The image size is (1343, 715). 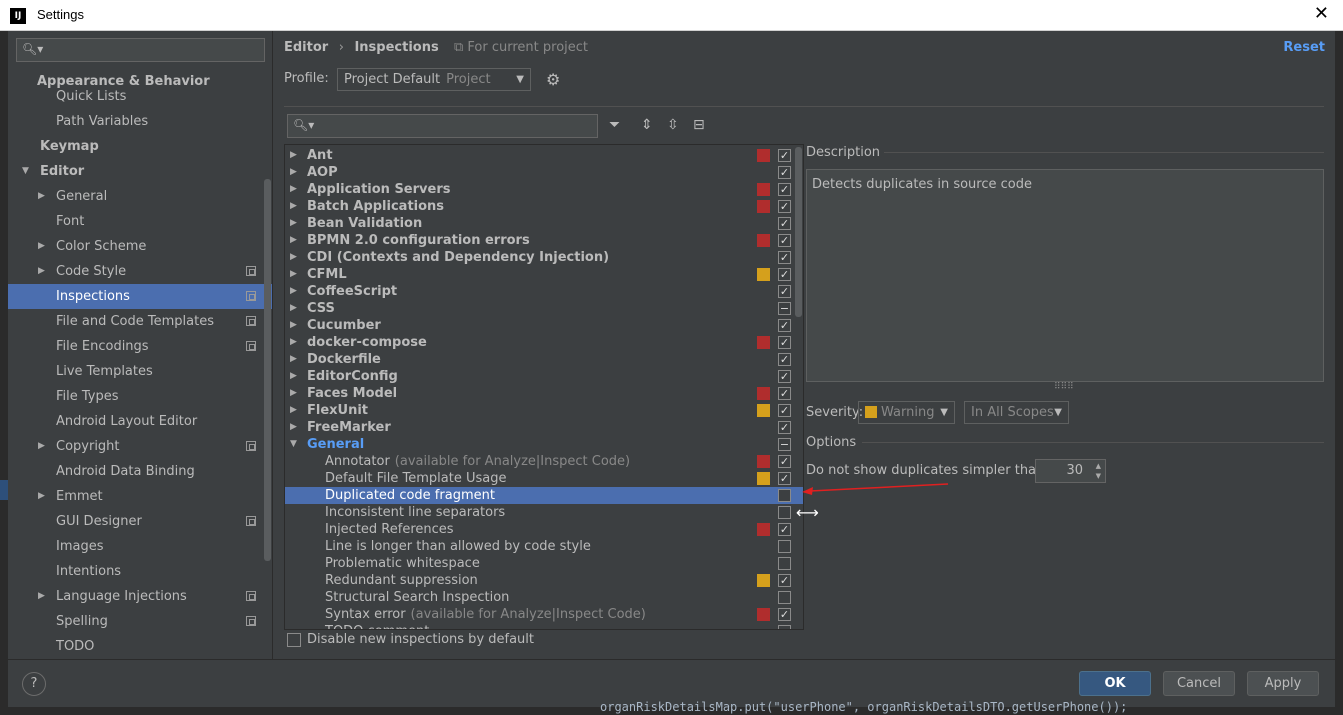 I want to click on inspection-row: ▶ FlexUnit ✓, so click(x=544, y=410).